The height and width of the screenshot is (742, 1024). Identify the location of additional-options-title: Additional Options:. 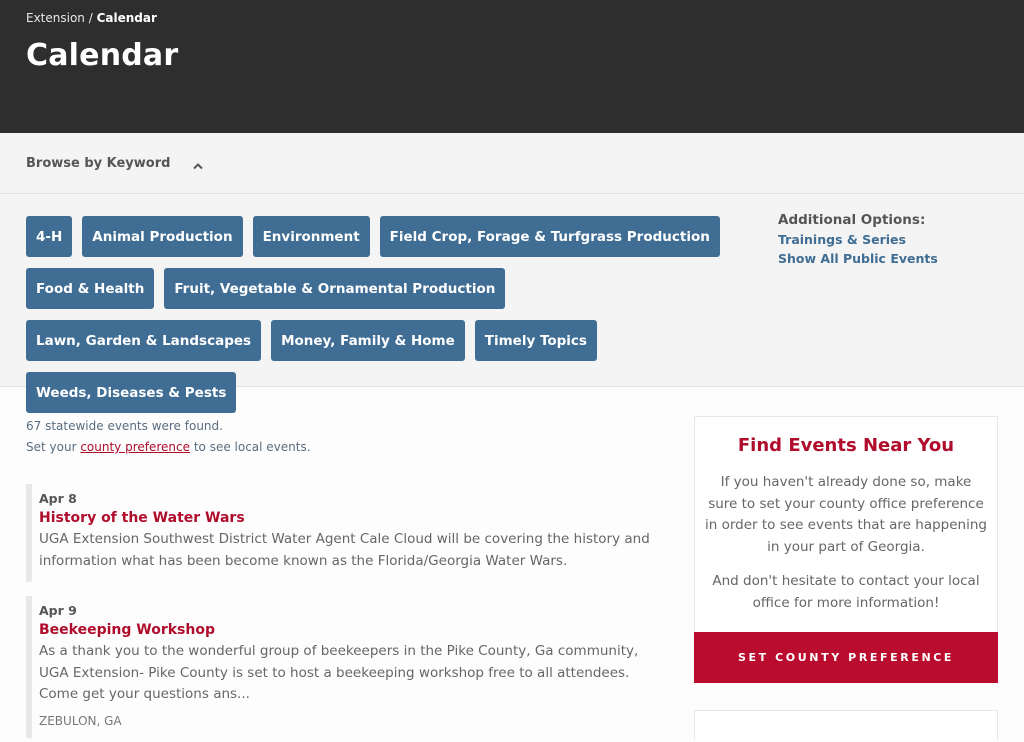
(852, 220).